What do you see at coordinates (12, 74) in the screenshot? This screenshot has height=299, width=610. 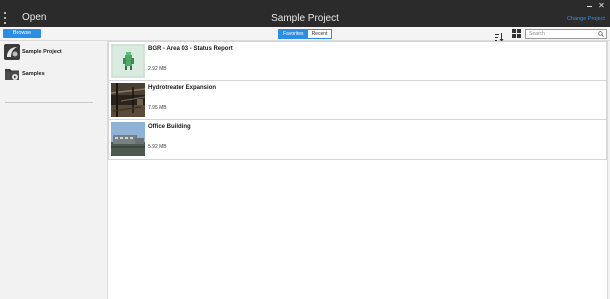 I see `samples-folder-icon` at bounding box center [12, 74].